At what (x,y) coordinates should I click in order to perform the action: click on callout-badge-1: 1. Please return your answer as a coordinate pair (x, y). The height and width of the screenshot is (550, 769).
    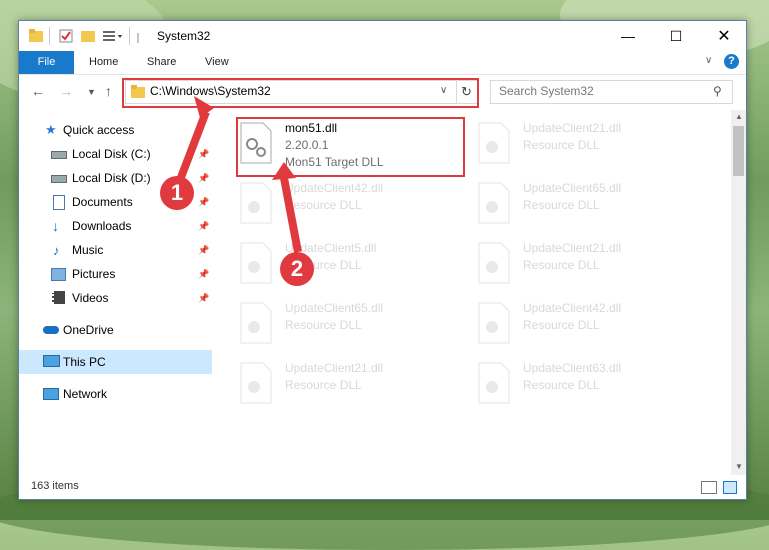
    Looking at the image, I should click on (177, 193).